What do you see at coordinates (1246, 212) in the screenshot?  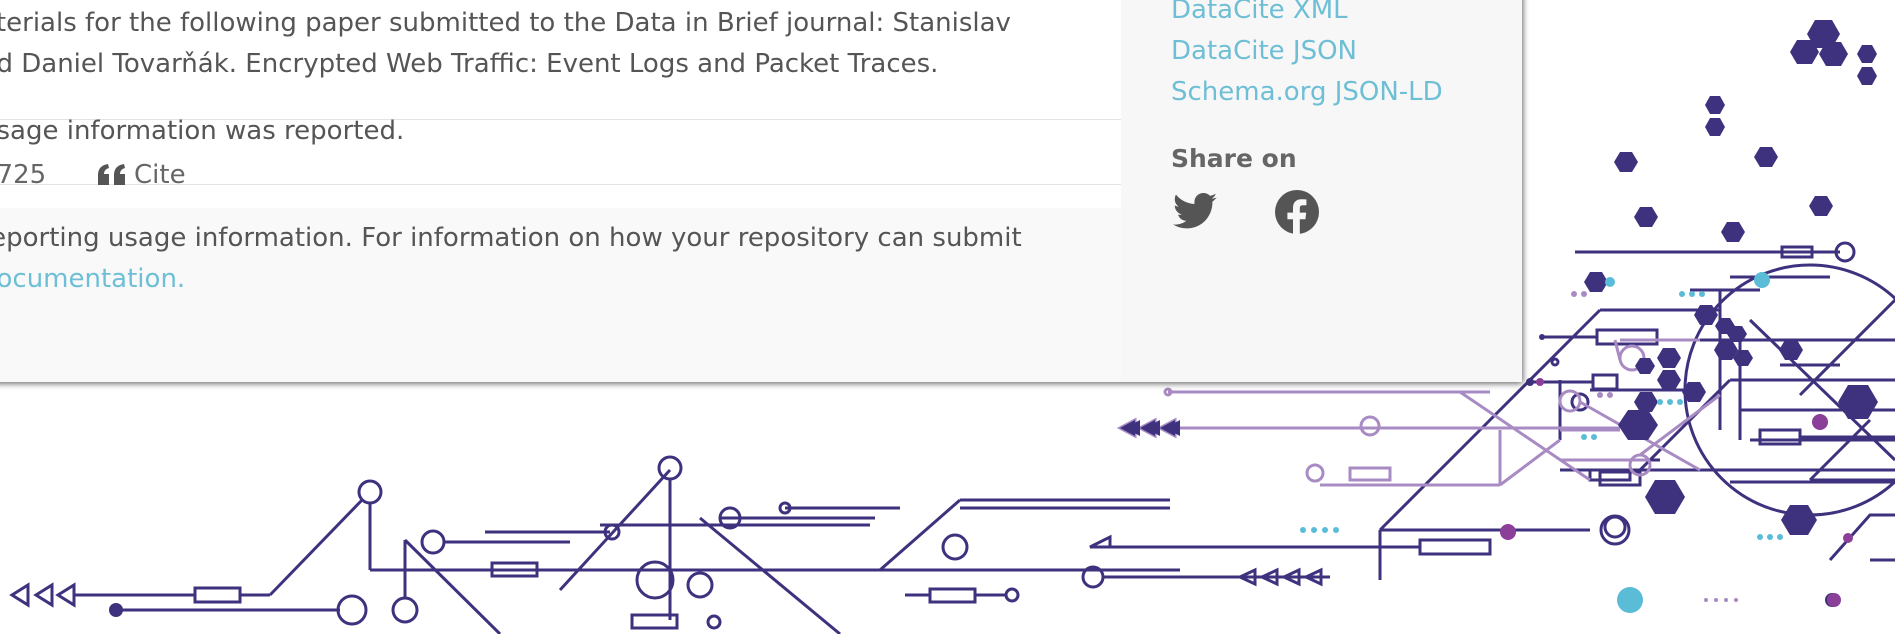 I see `share-icons` at bounding box center [1246, 212].